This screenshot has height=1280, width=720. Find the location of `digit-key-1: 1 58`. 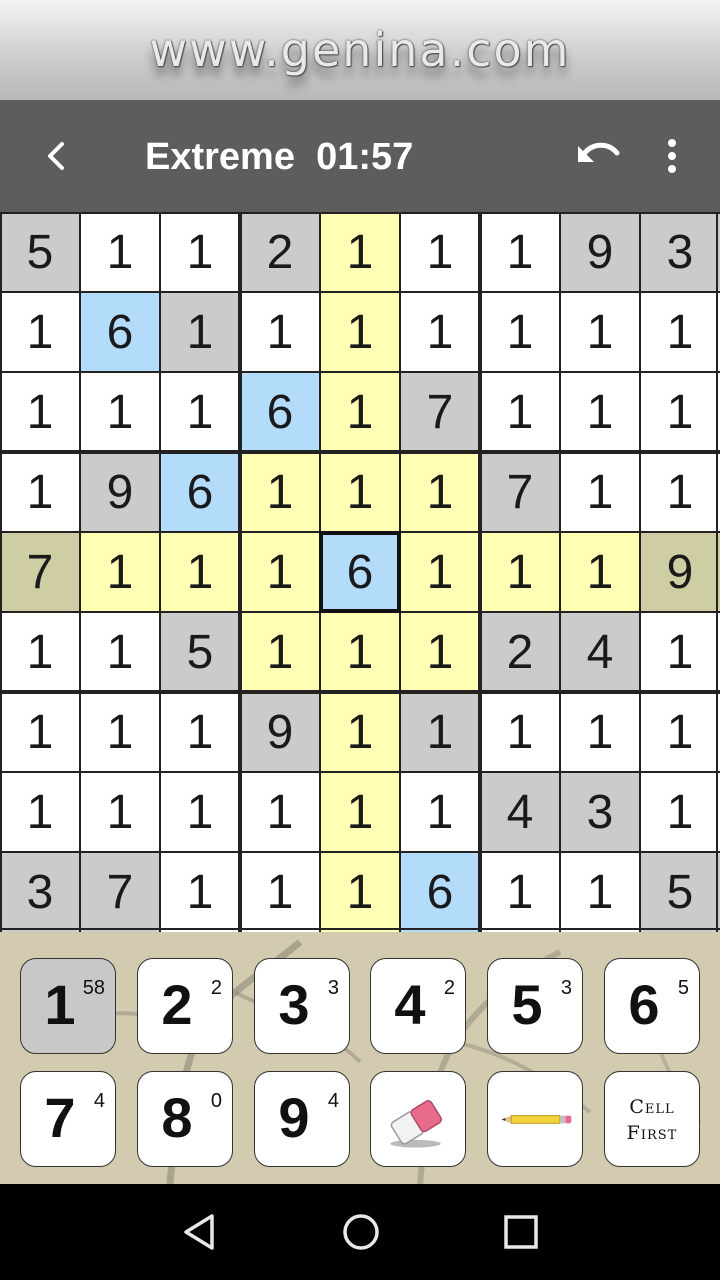

digit-key-1: 1 58 is located at coordinates (68, 1006).